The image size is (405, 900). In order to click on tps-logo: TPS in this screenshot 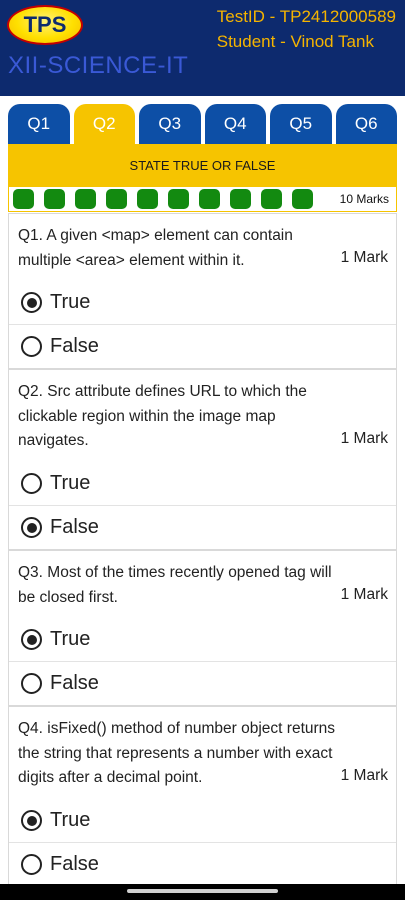, I will do `click(45, 25)`.